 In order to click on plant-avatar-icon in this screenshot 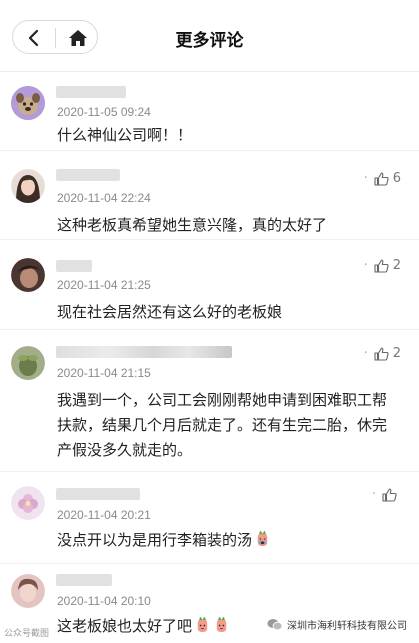, I will do `click(28, 363)`.